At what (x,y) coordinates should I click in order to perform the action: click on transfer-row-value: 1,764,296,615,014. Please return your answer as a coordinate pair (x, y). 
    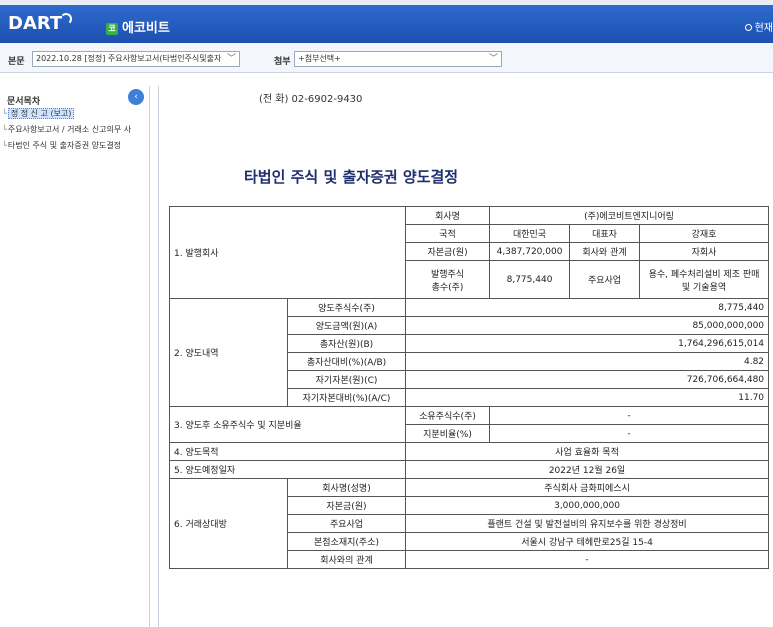
    Looking at the image, I should click on (587, 343).